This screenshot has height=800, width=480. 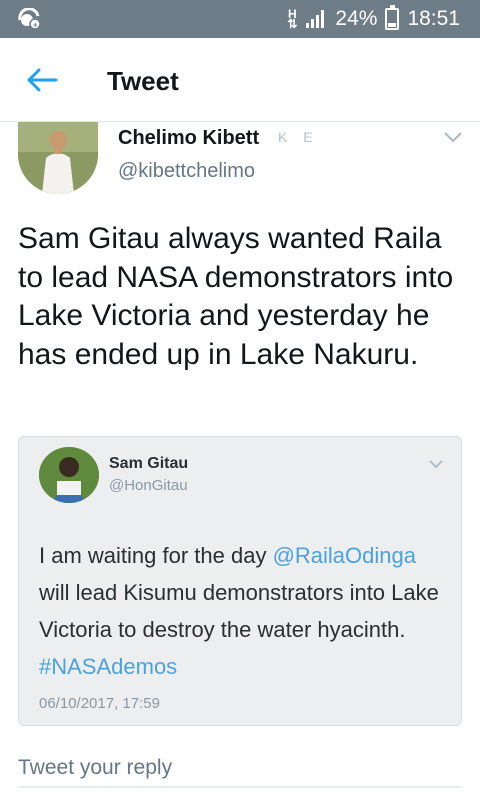 I want to click on battery-percent: 24%, so click(x=356, y=18).